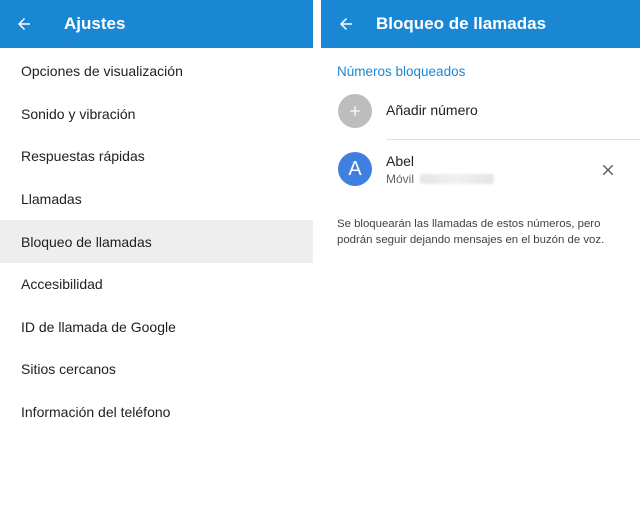 The height and width of the screenshot is (523, 640). What do you see at coordinates (96, 412) in the screenshot?
I see `settings-item-label: Información del teléfono` at bounding box center [96, 412].